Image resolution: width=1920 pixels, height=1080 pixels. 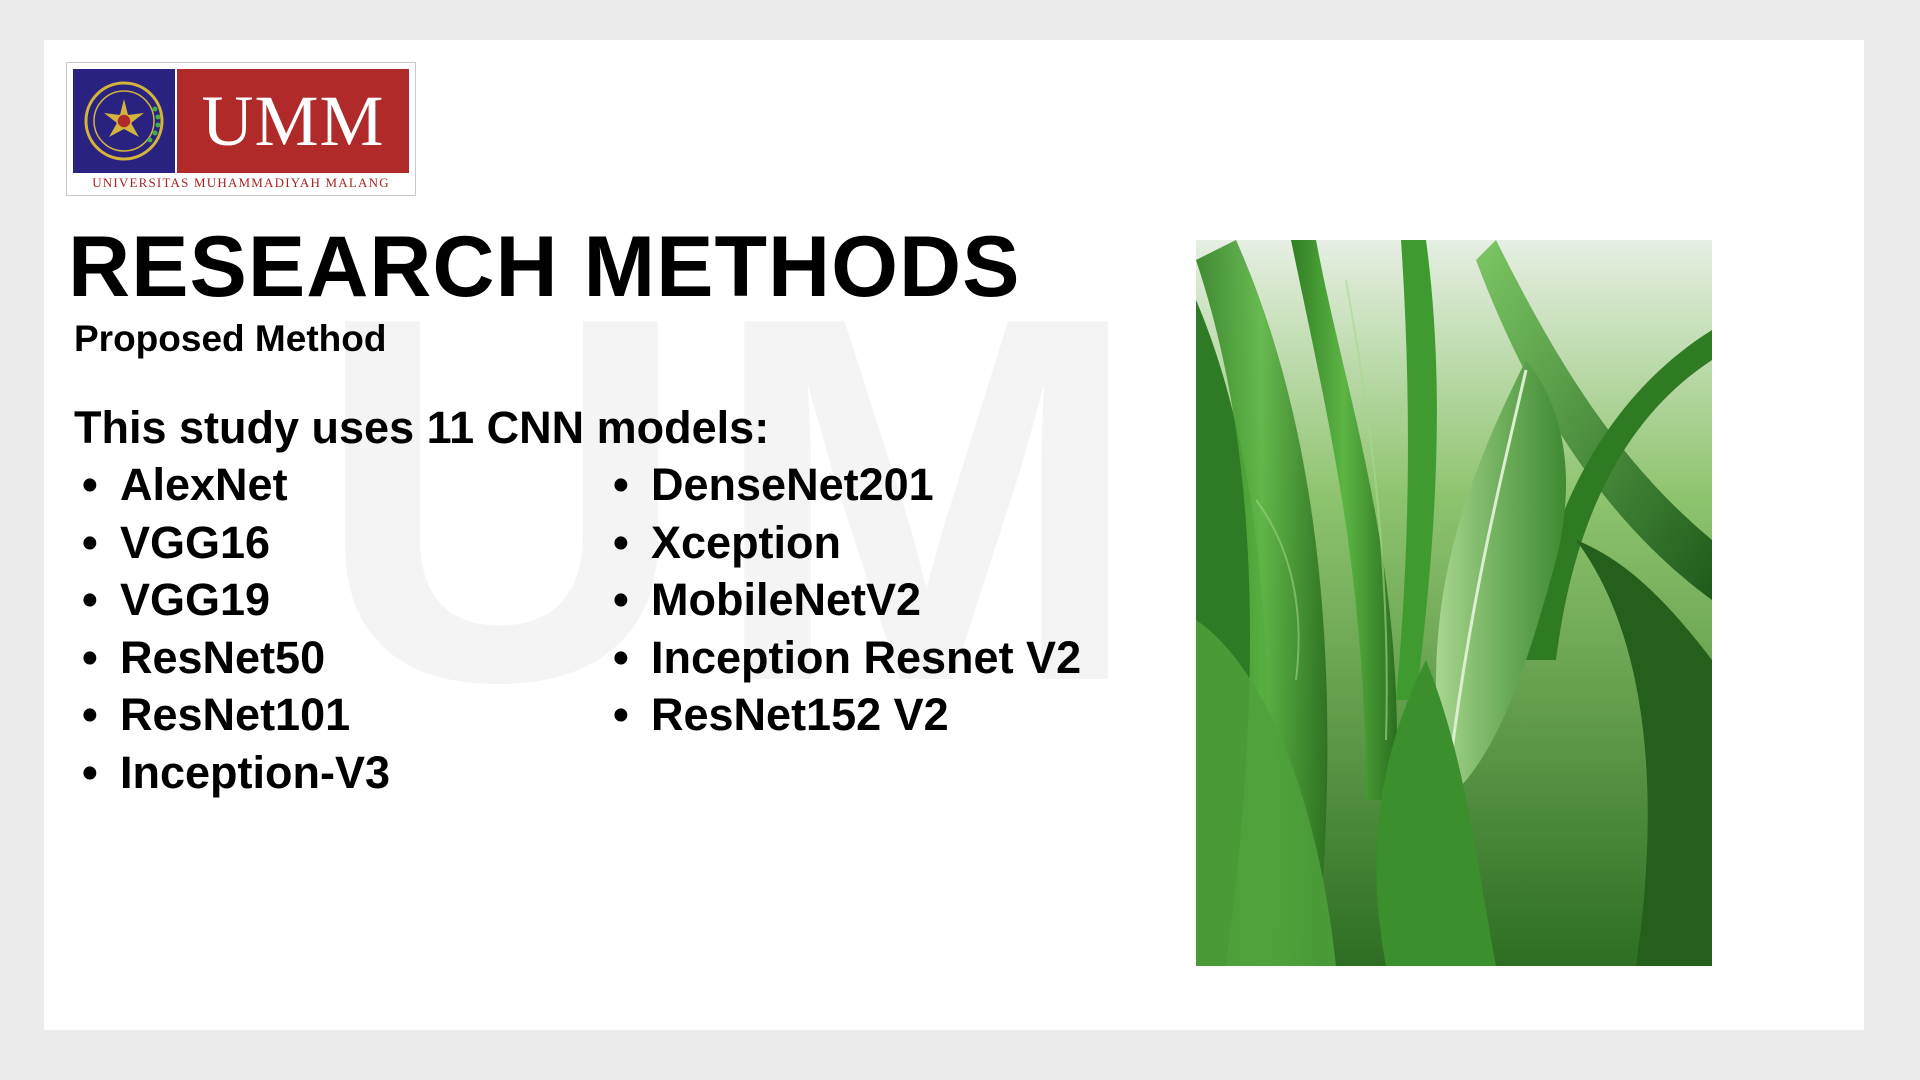 I want to click on list-item: • AlexNet, so click(x=236, y=485).